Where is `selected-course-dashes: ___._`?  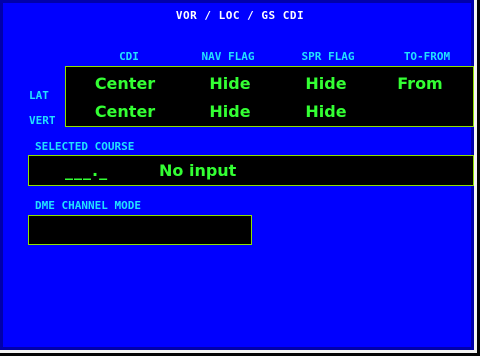
selected-course-dashes: ___._ is located at coordinates (87, 170).